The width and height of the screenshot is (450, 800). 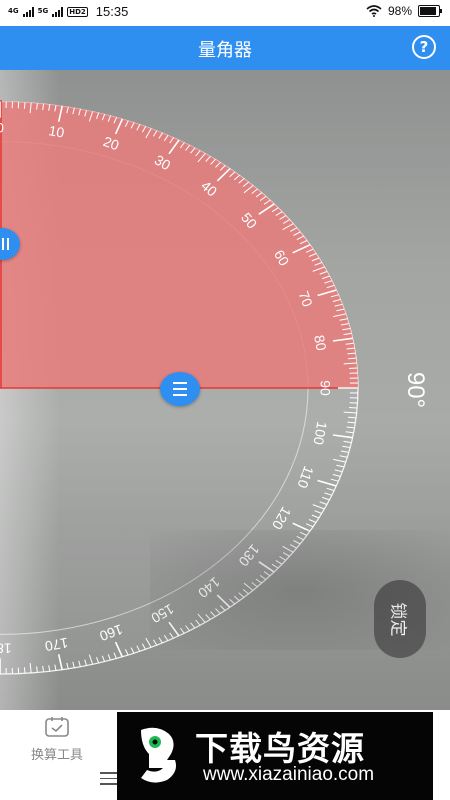 What do you see at coordinates (162, 614) in the screenshot?
I see `protractor-tick-label: 150` at bounding box center [162, 614].